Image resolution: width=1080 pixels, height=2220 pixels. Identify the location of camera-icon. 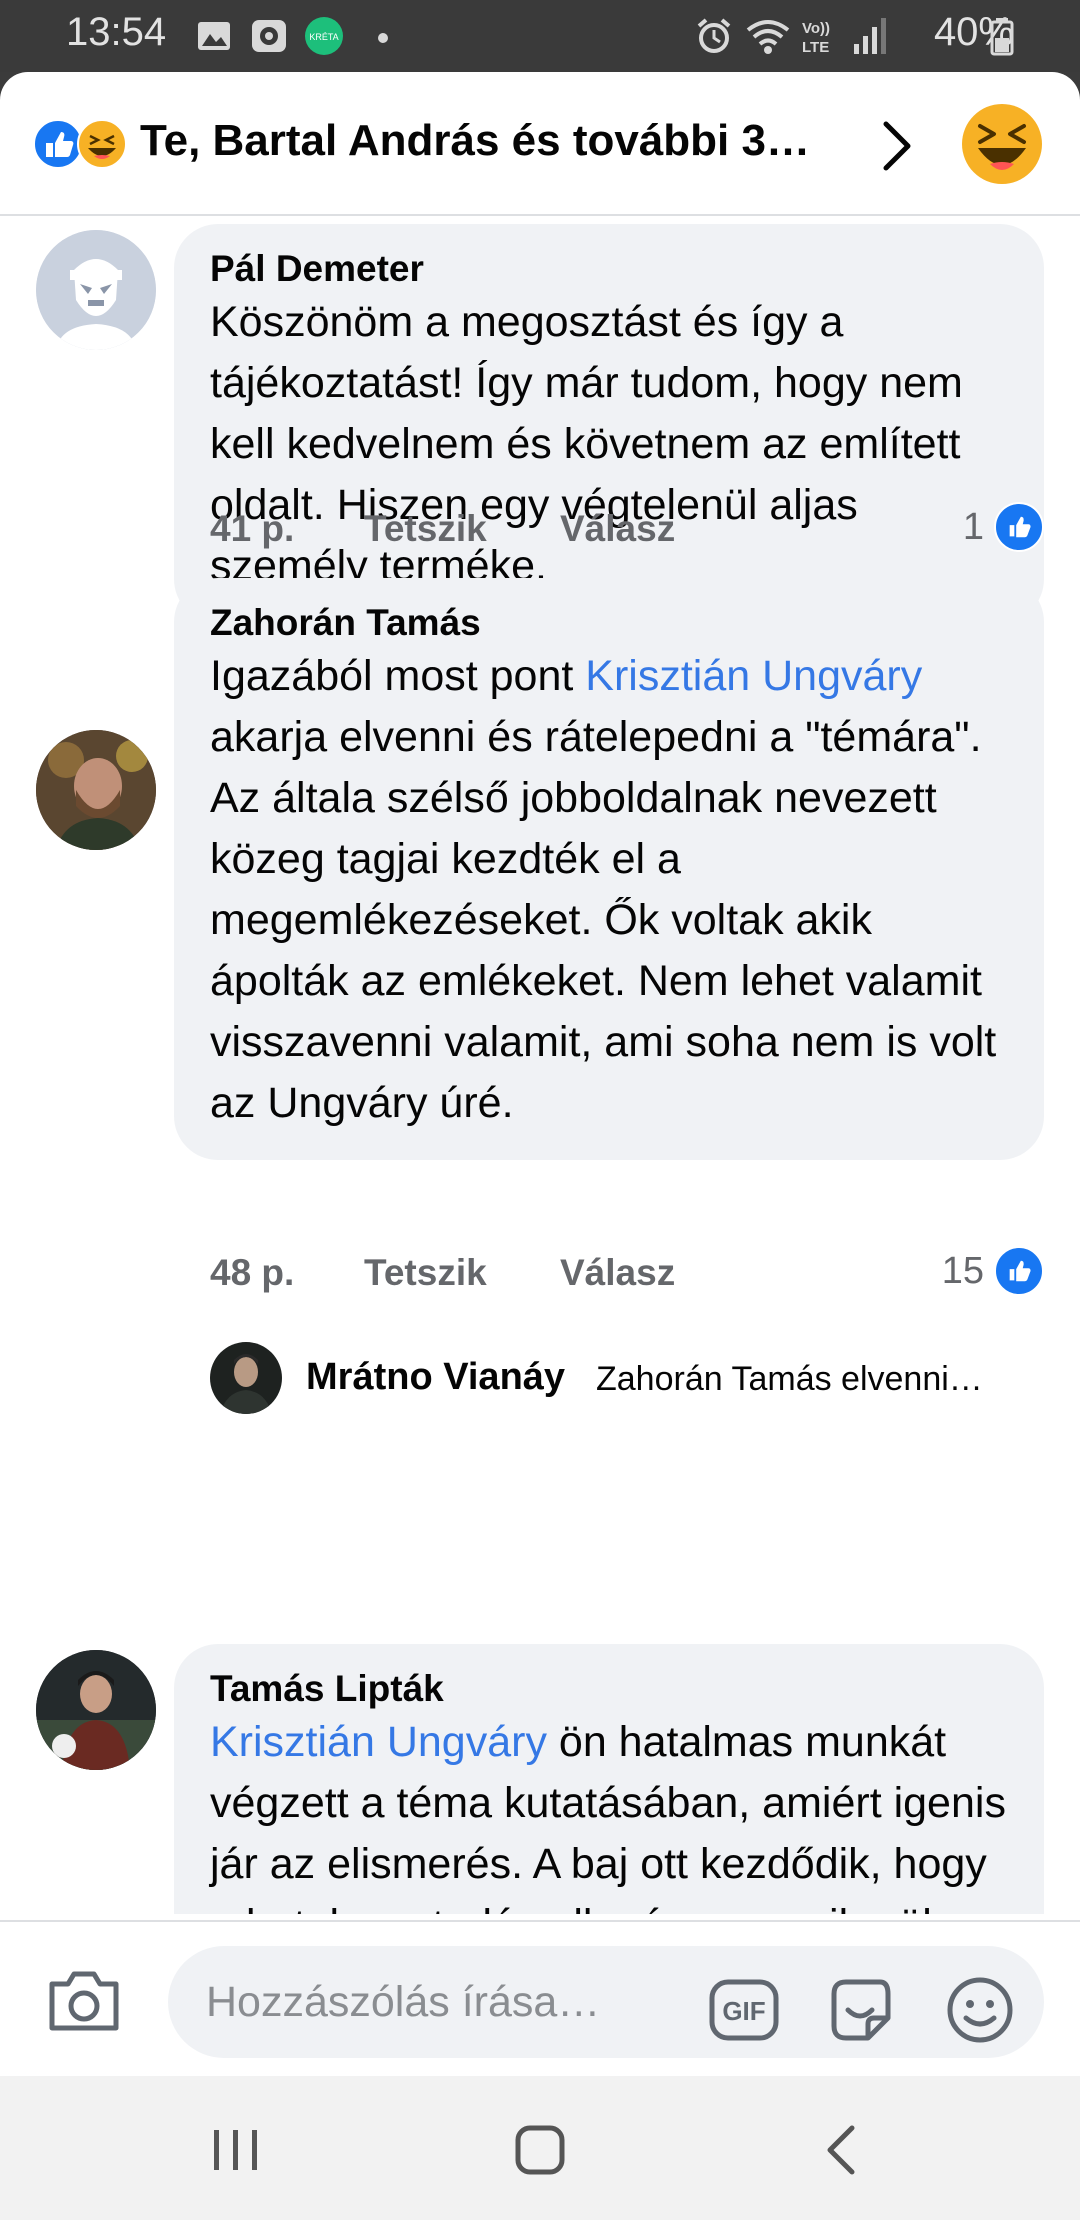
(84, 2001).